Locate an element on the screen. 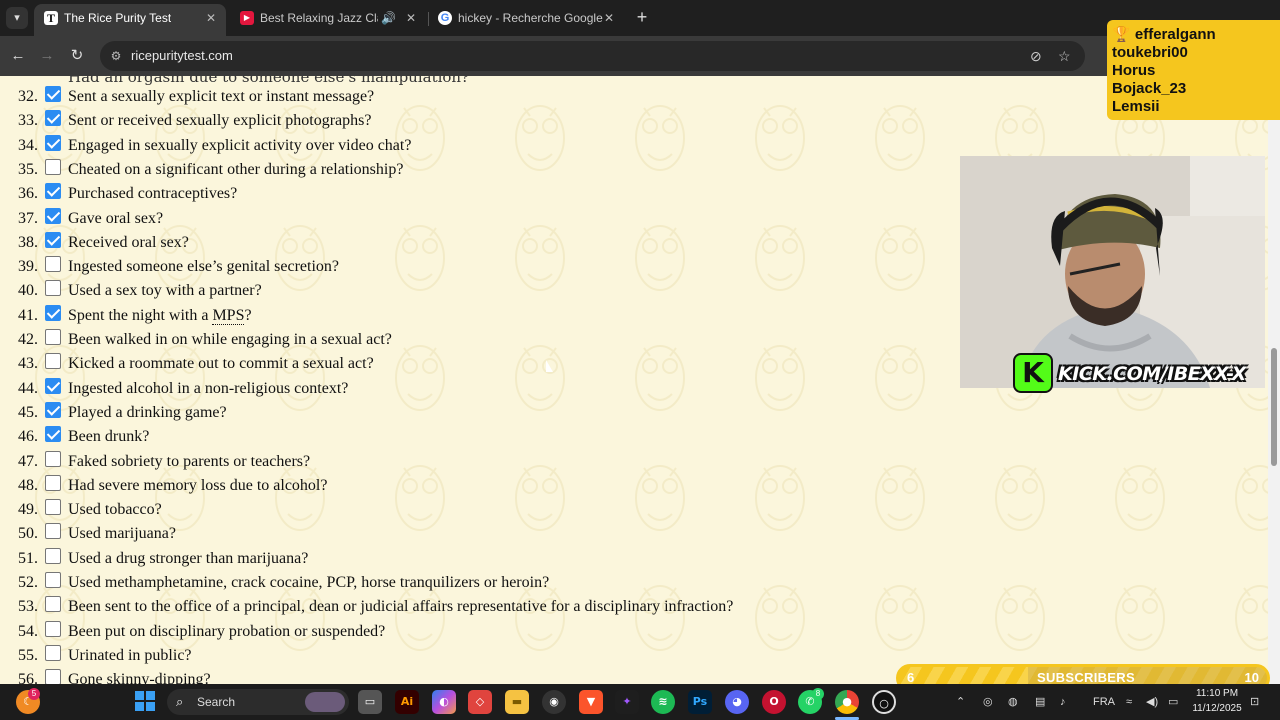  question-text: Used marijuana? is located at coordinates (122, 534).